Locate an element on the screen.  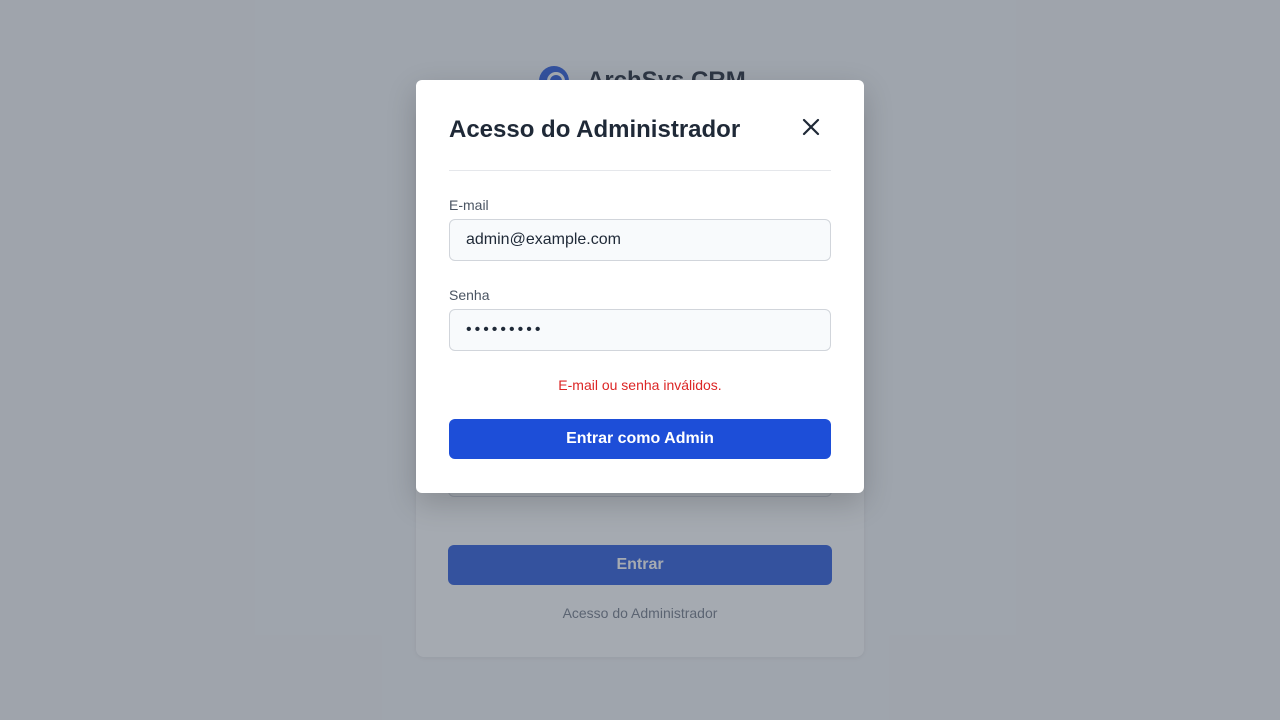
email-input is located at coordinates (640, 240).